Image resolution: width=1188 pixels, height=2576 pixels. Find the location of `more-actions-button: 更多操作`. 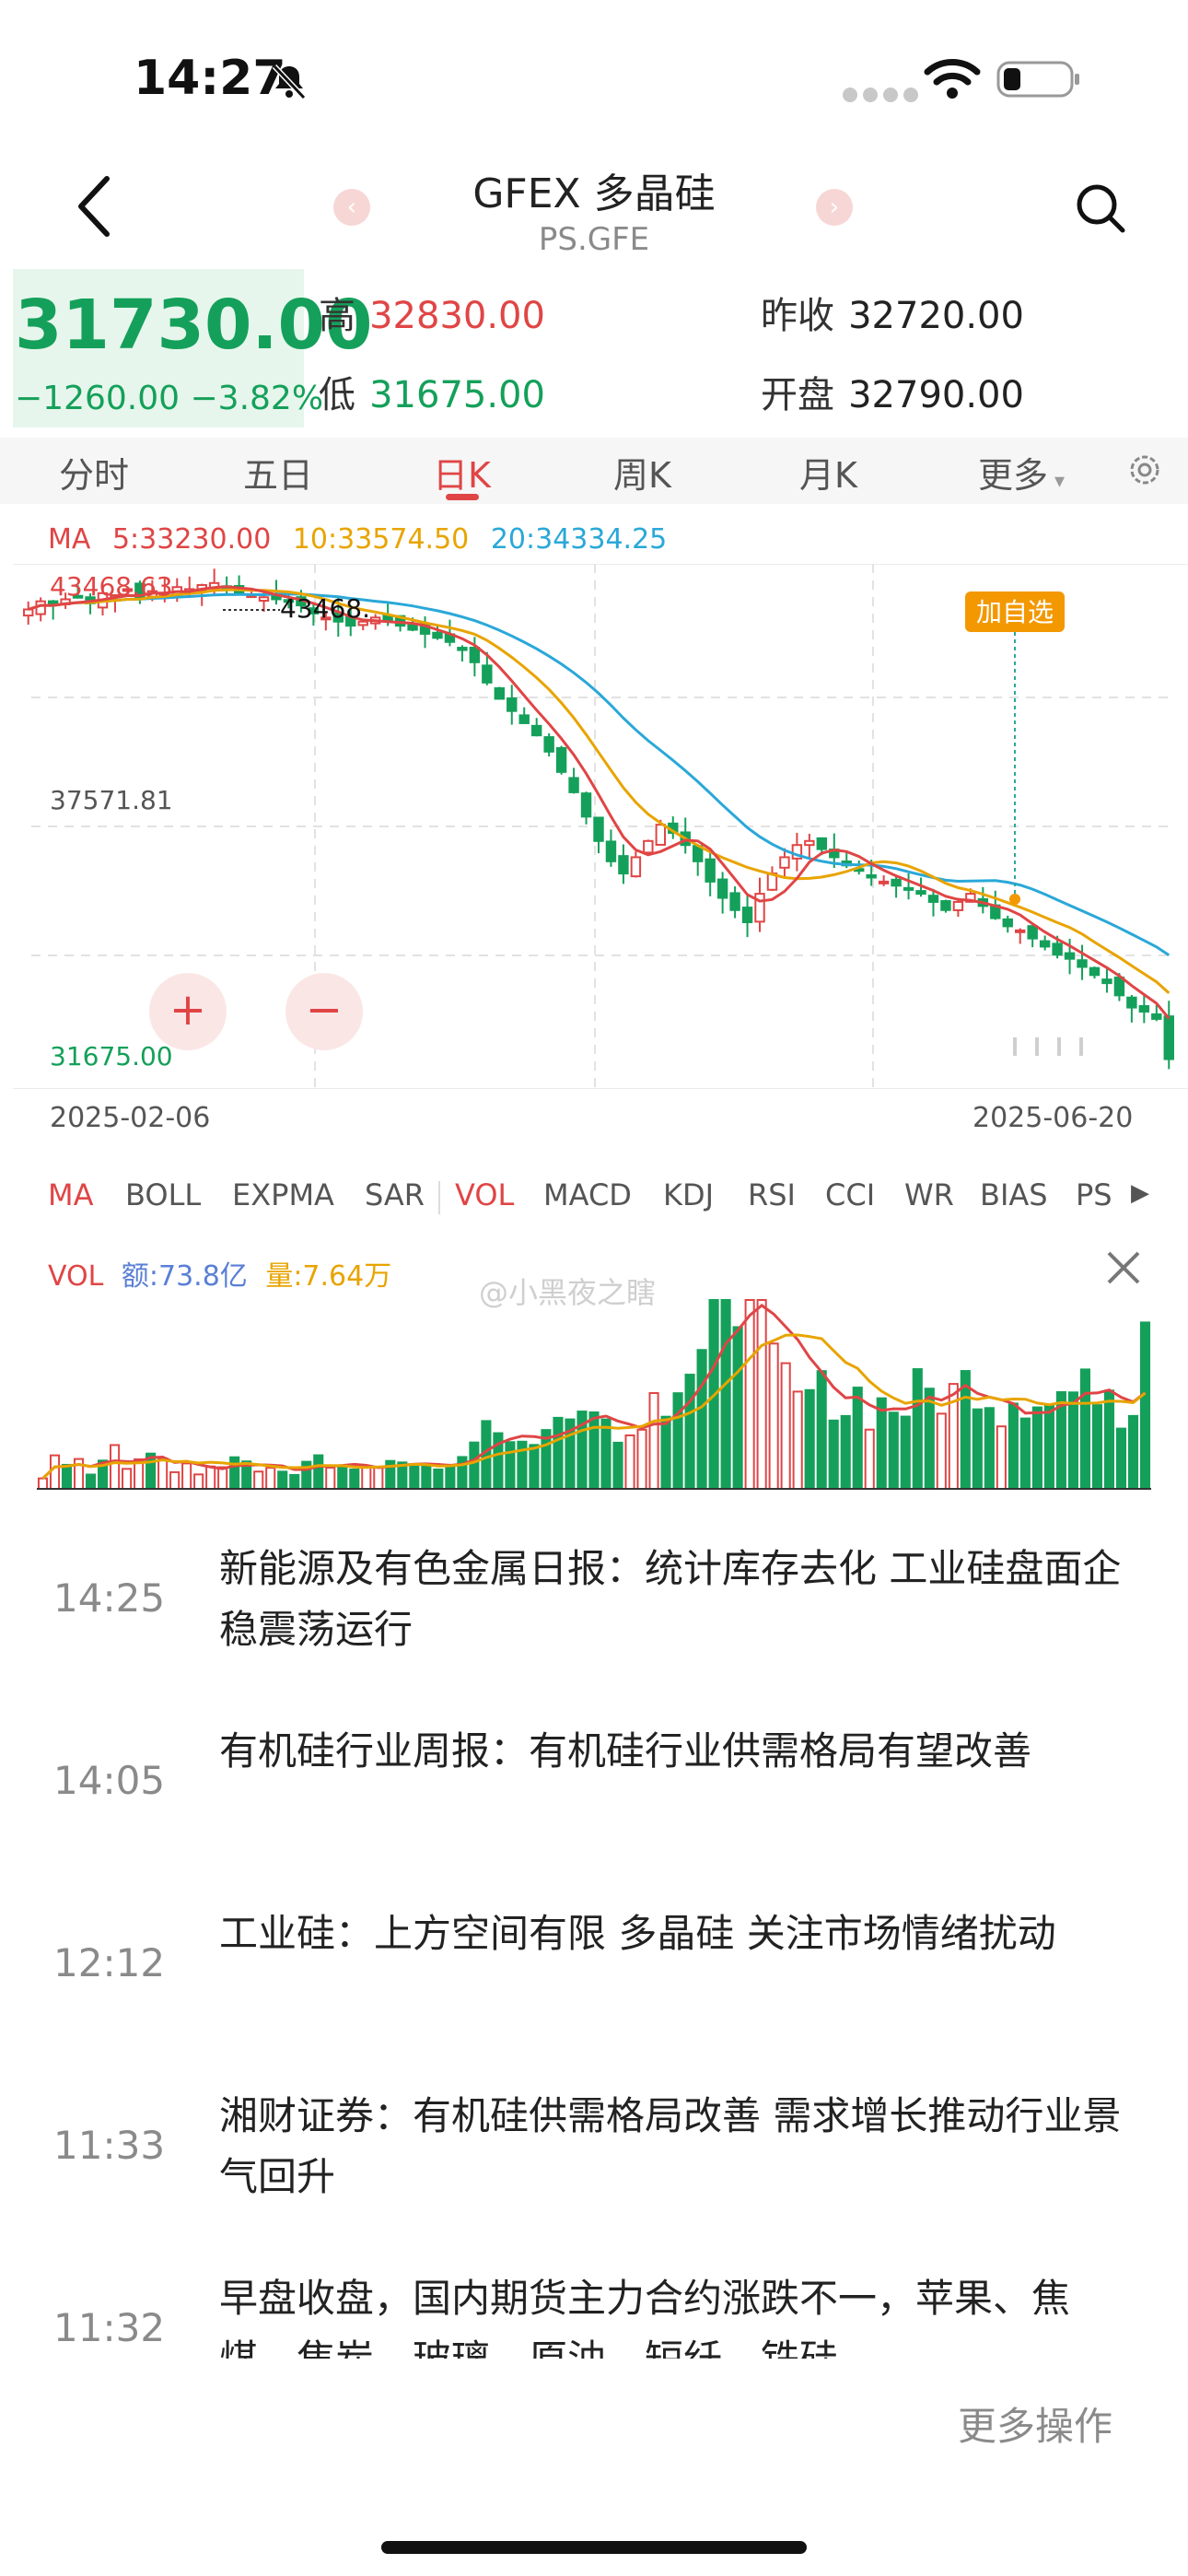

more-actions-button: 更多操作 is located at coordinates (1035, 2423).